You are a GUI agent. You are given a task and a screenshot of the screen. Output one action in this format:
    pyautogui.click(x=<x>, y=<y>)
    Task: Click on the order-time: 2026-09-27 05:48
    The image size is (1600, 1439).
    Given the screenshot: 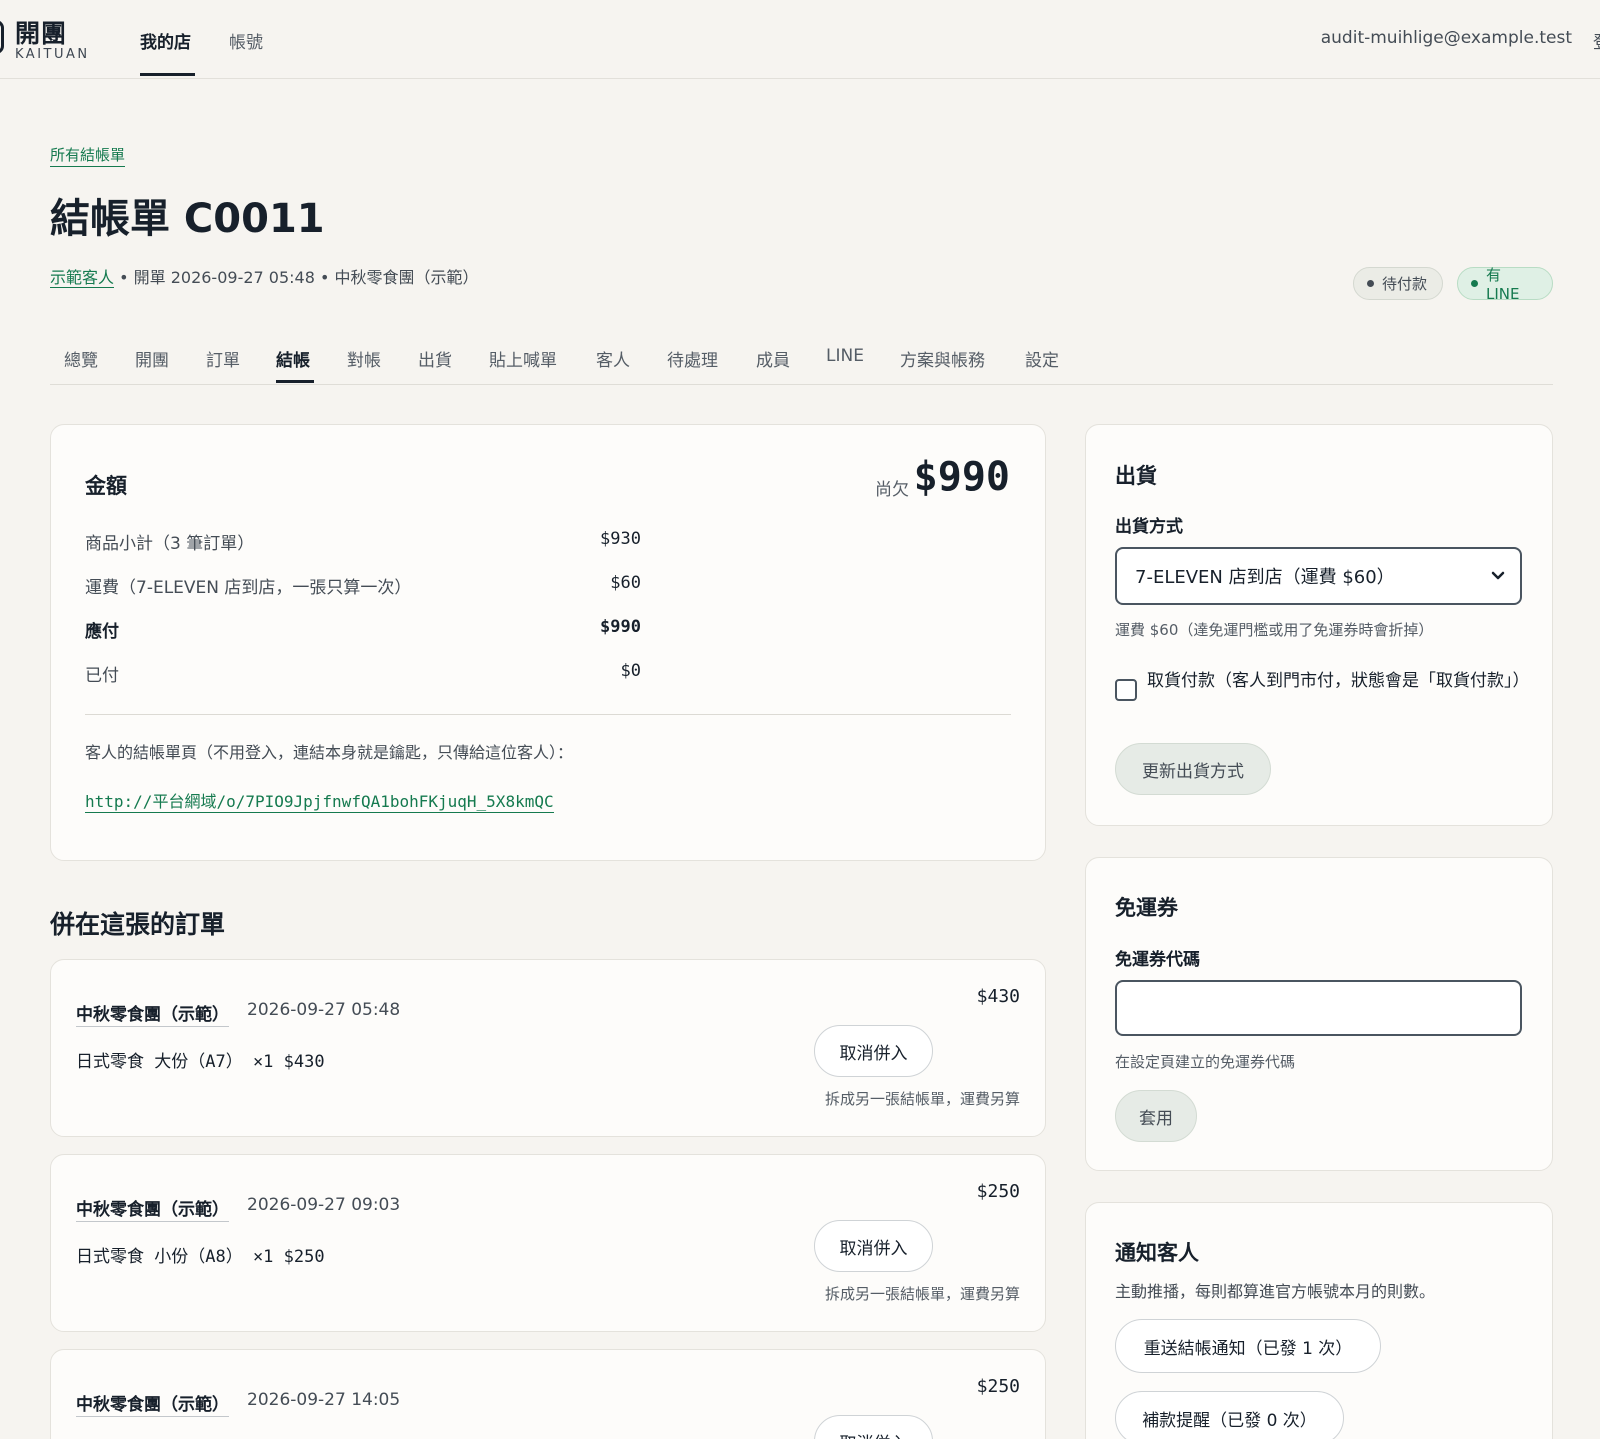 What is the action you would take?
    pyautogui.click(x=324, y=1010)
    